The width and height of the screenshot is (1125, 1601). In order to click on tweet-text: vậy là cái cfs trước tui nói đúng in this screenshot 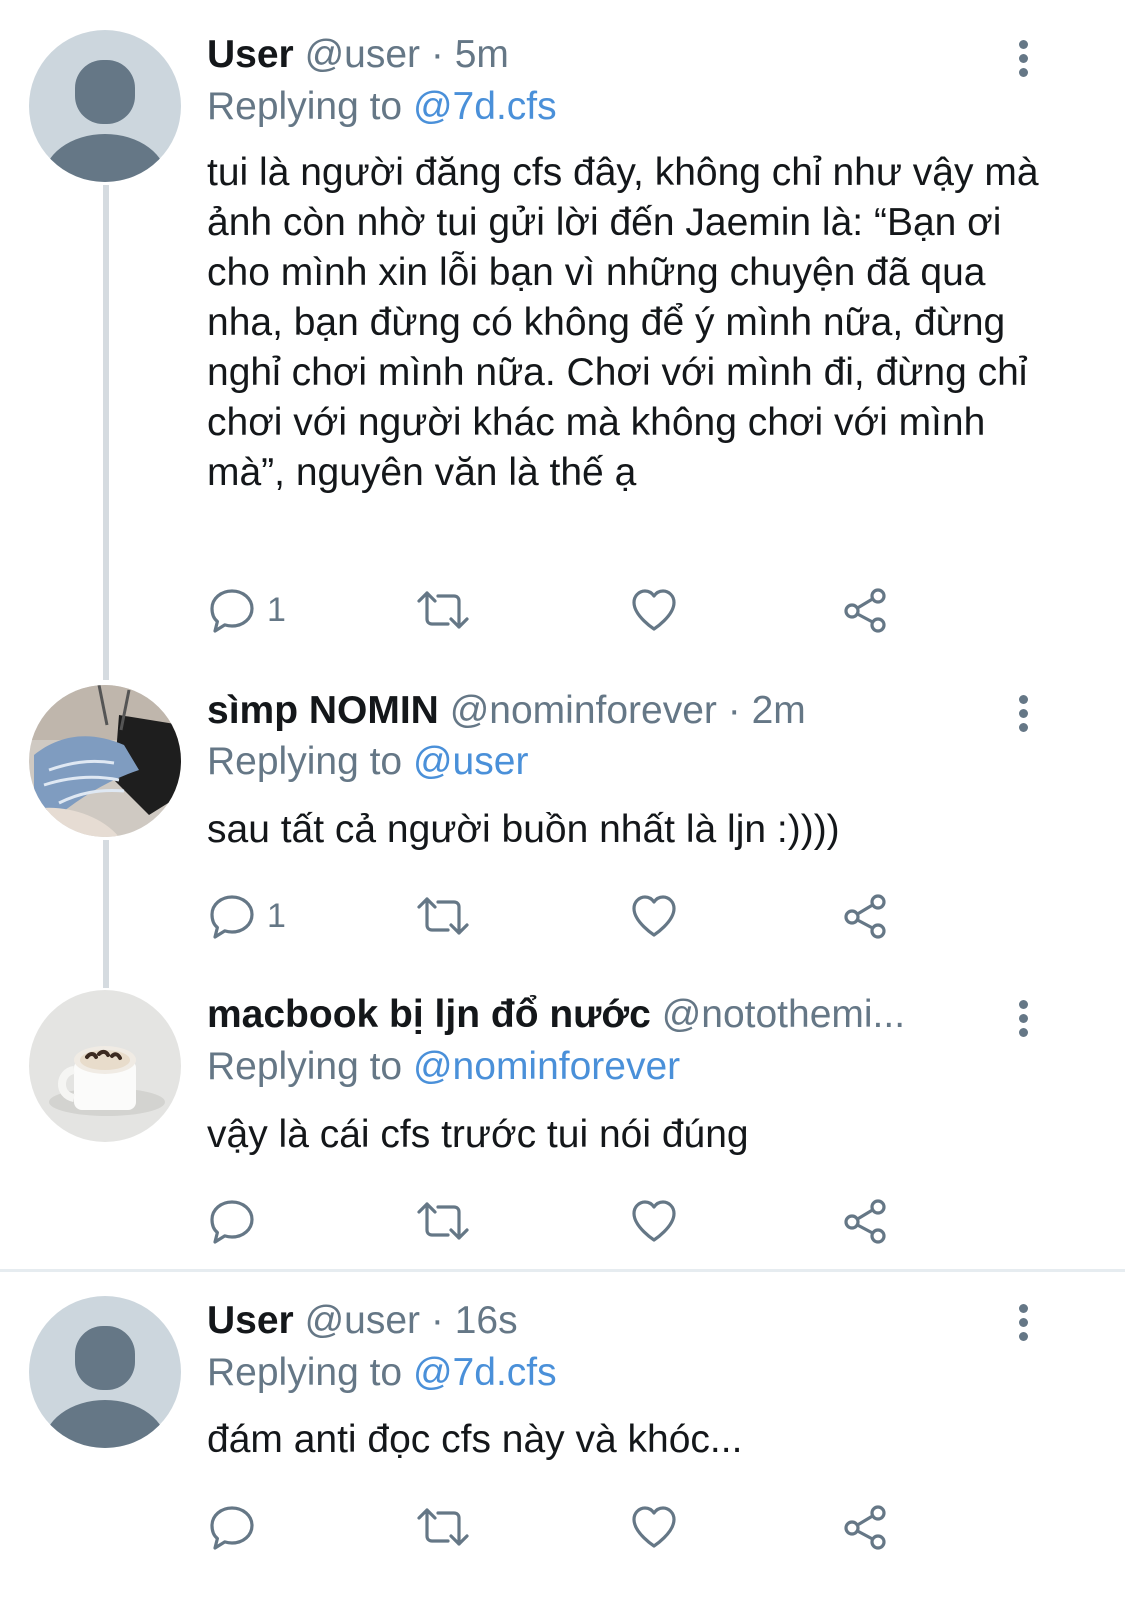, I will do `click(478, 1134)`.